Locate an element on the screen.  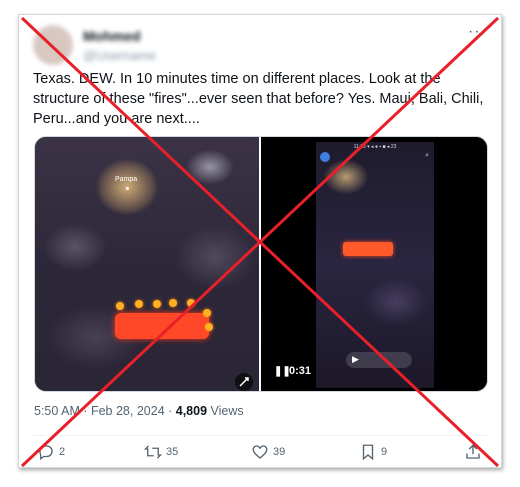
tweet-meta: 5:50 AM · Feb 28, 2024 · 4,809 Views is located at coordinates (139, 411).